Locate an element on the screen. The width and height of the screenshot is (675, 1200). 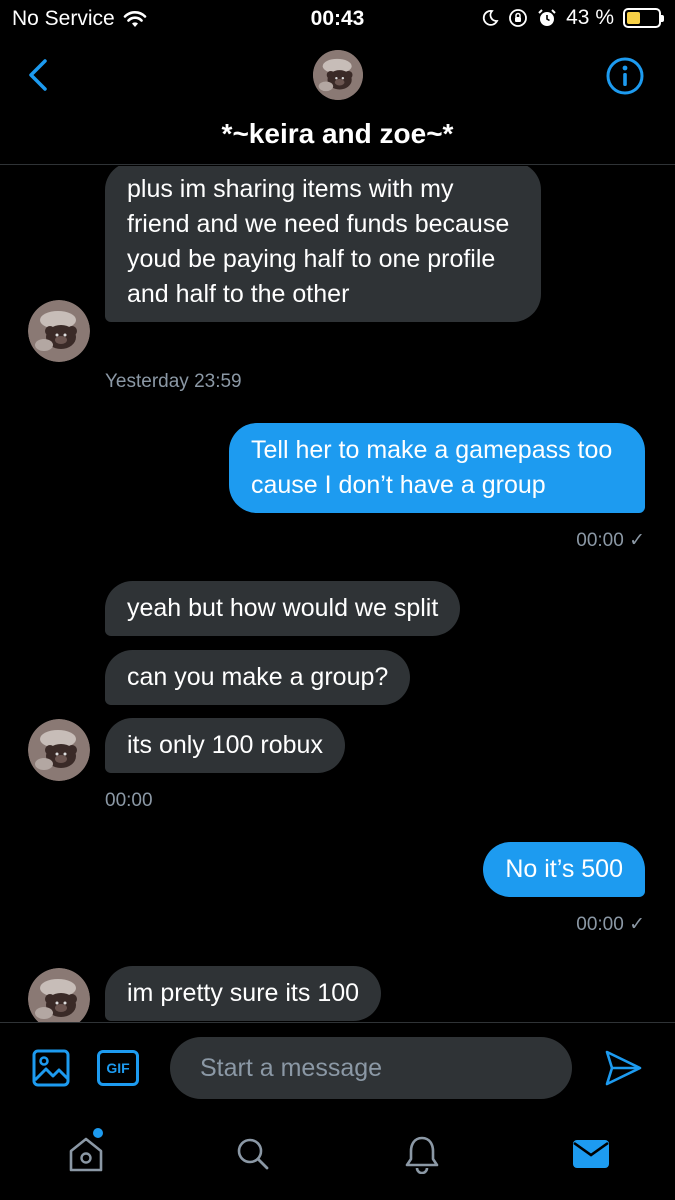
incoming-message: yeah but how would we split is located at coordinates (283, 608).